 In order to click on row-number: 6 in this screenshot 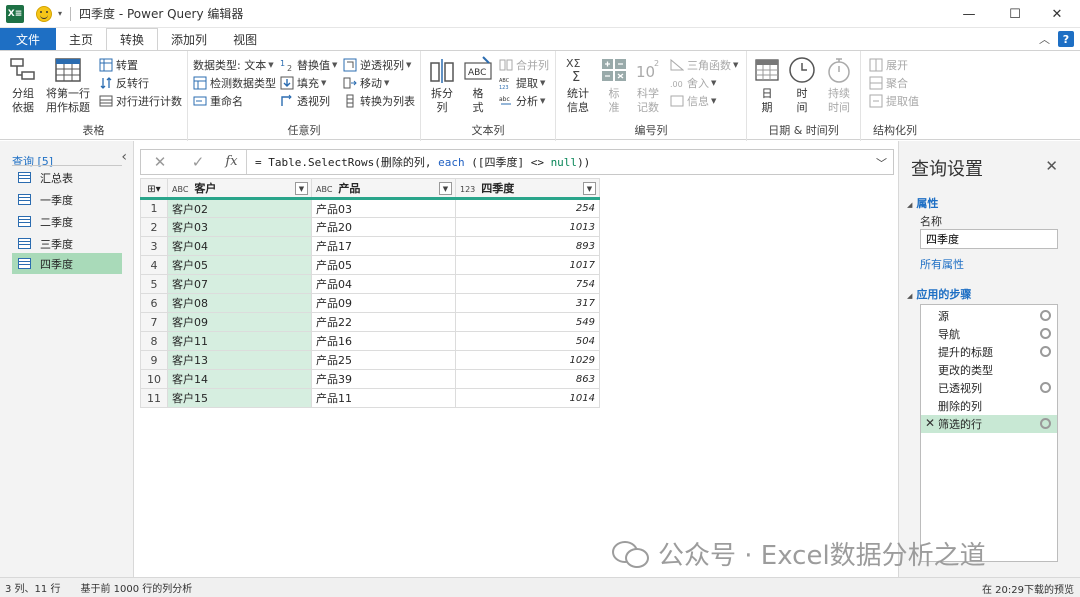, I will do `click(154, 303)`.